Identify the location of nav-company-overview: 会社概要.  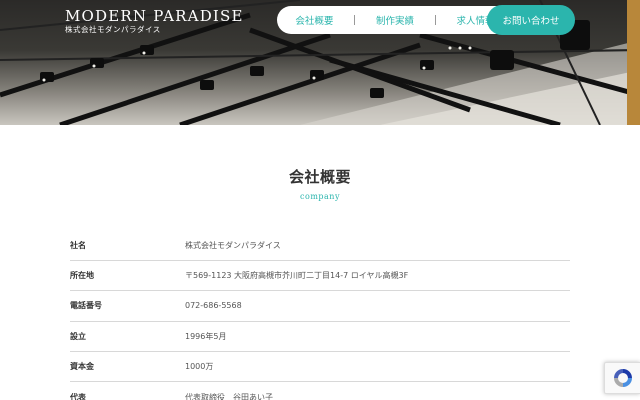
(314, 20).